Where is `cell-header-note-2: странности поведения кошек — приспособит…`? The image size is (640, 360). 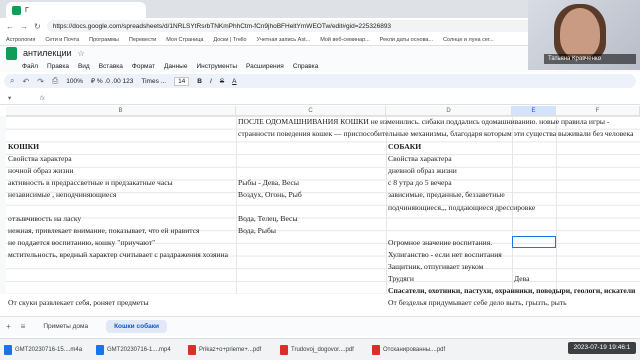 cell-header-note-2: странности поведения кошек — приспособит… is located at coordinates (436, 134).